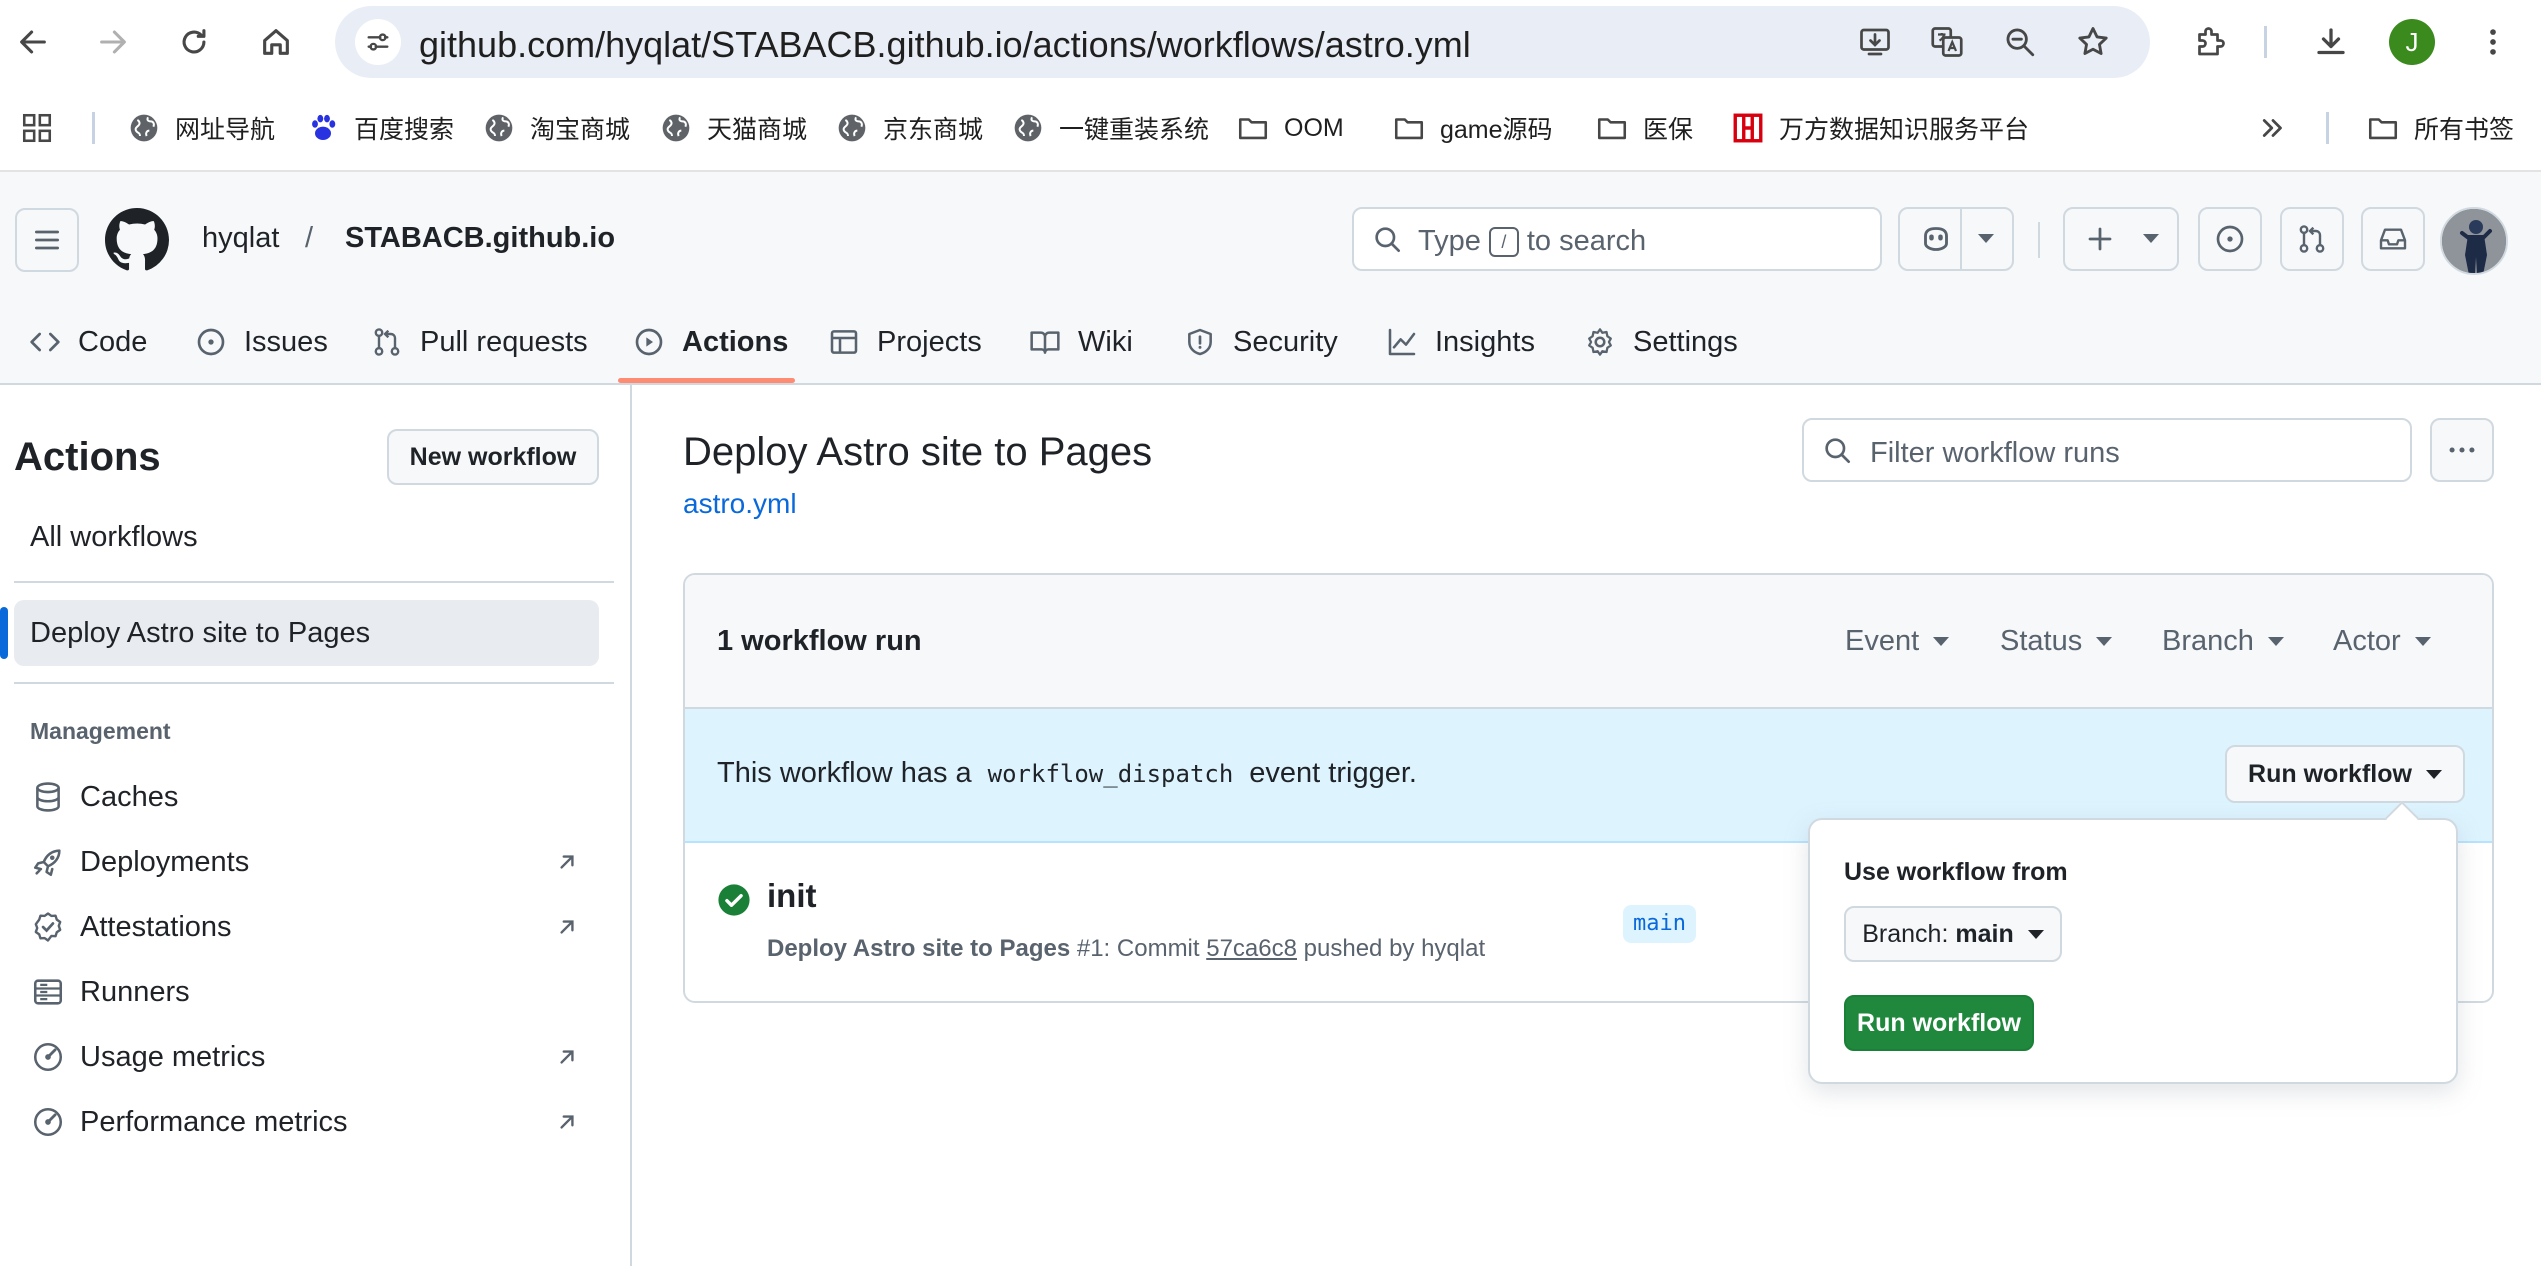  What do you see at coordinates (2383, 128) in the screenshot?
I see `folder-icon` at bounding box center [2383, 128].